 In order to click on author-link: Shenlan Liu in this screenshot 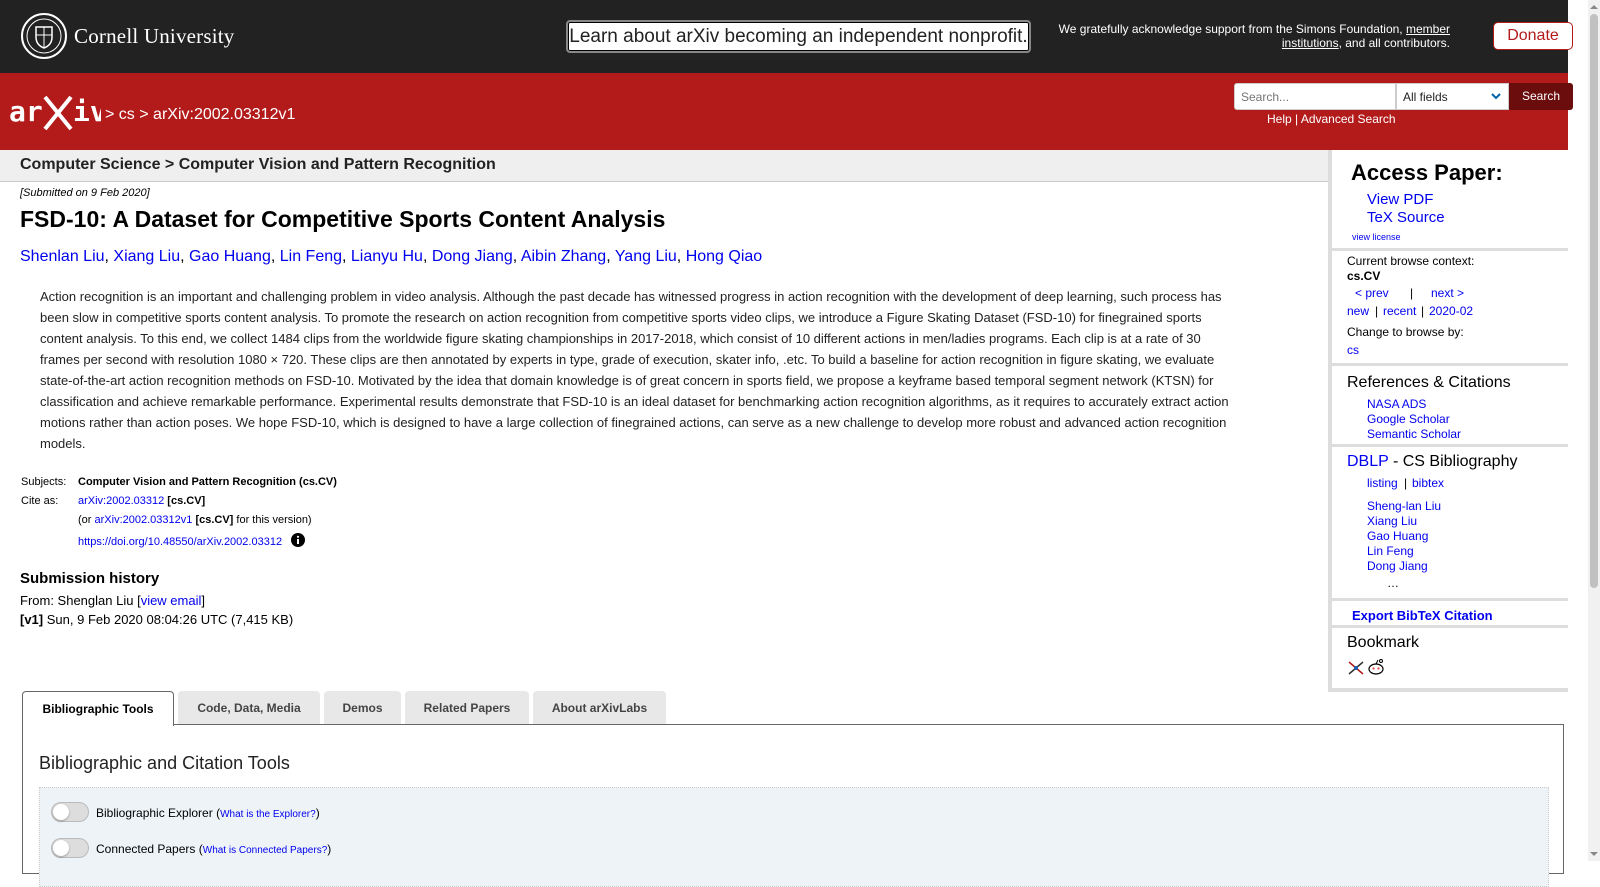, I will do `click(62, 256)`.